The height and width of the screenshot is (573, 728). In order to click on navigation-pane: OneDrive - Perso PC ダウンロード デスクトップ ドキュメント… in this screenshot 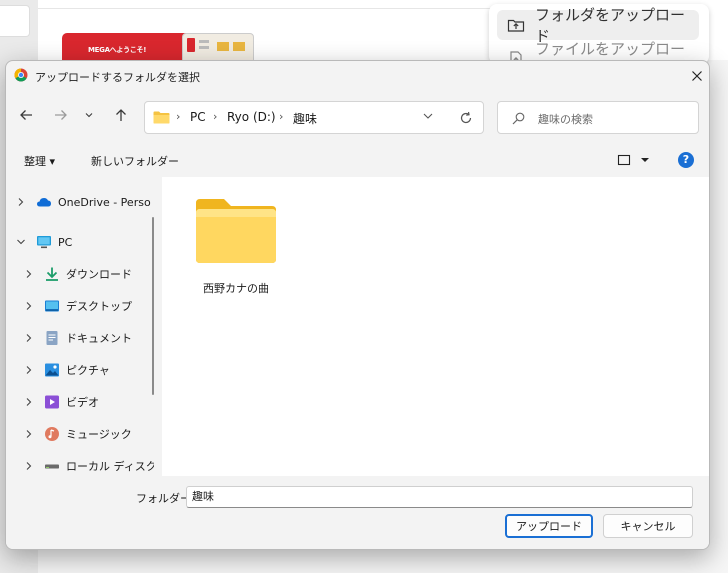, I will do `click(80, 327)`.